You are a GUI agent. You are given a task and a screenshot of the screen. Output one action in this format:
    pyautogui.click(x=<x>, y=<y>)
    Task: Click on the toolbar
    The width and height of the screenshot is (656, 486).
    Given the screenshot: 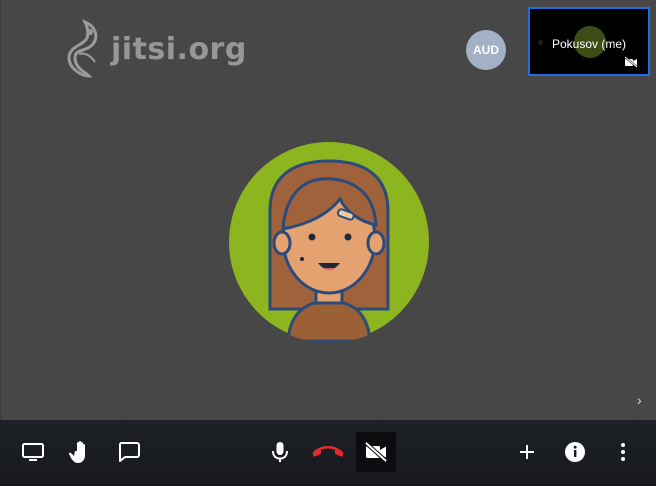 What is the action you would take?
    pyautogui.click(x=328, y=453)
    